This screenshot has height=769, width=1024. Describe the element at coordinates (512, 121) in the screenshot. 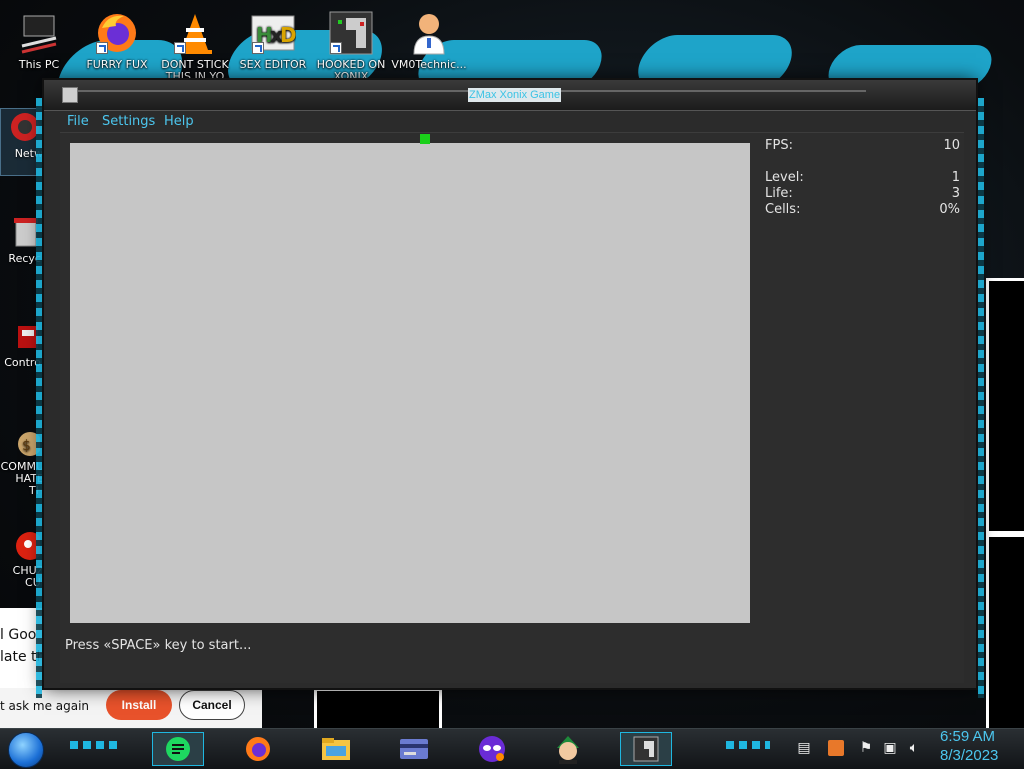

I see `menu-bar: File Settings Help` at that location.